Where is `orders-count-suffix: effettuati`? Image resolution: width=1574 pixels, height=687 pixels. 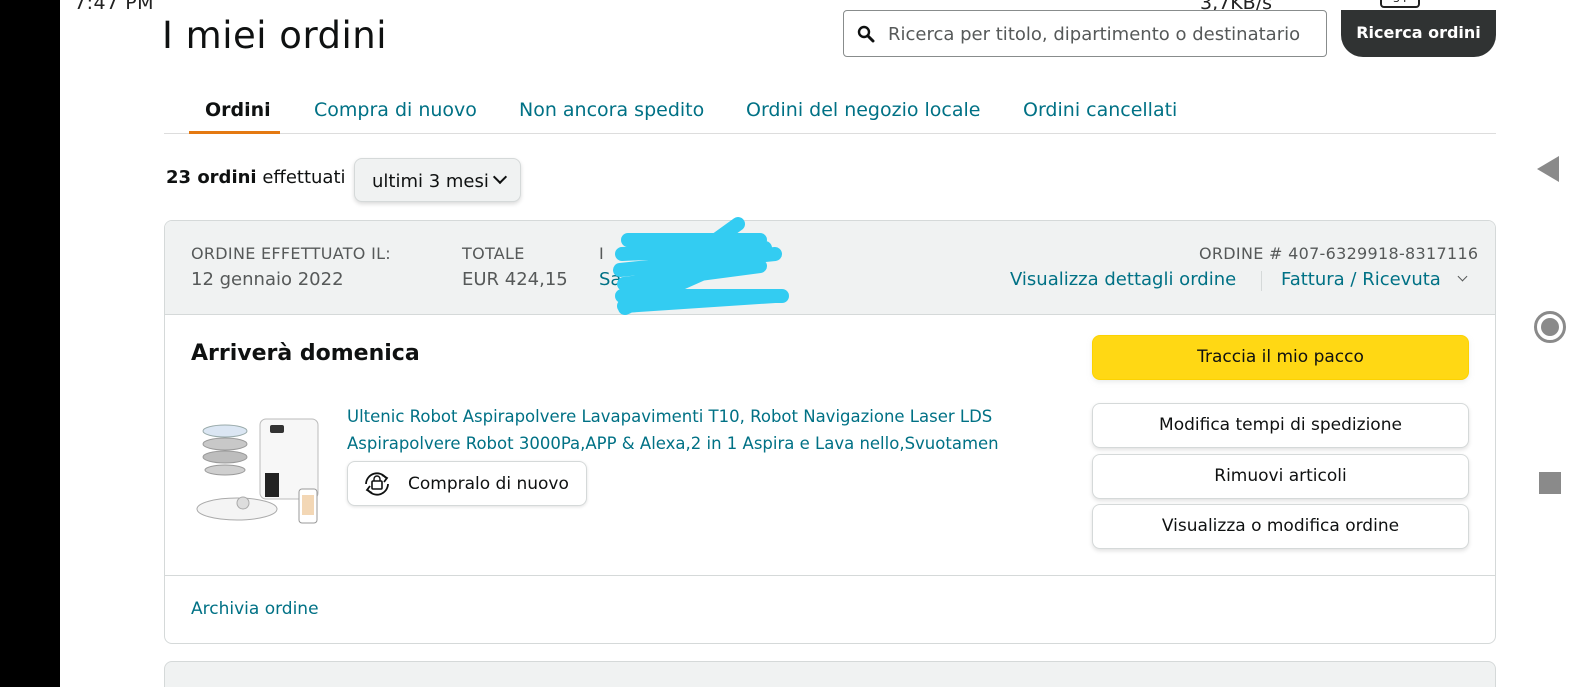
orders-count-suffix: effettuati is located at coordinates (304, 177).